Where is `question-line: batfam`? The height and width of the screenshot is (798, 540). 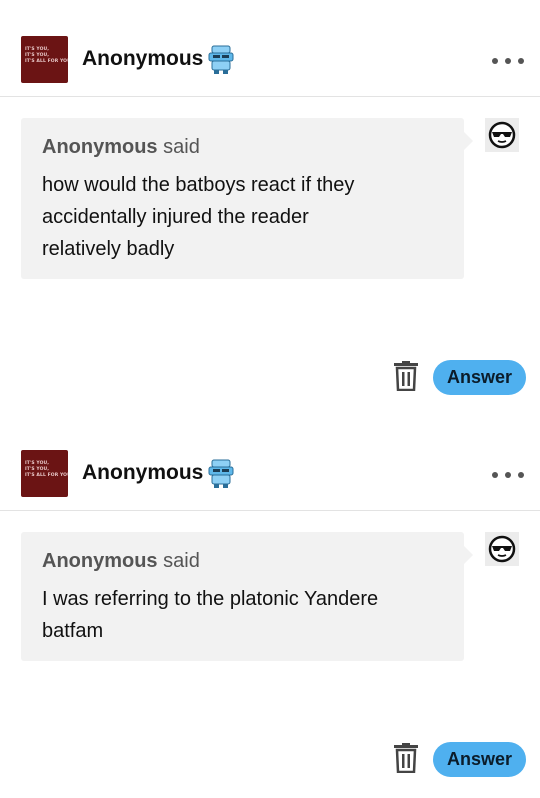 question-line: batfam is located at coordinates (73, 631).